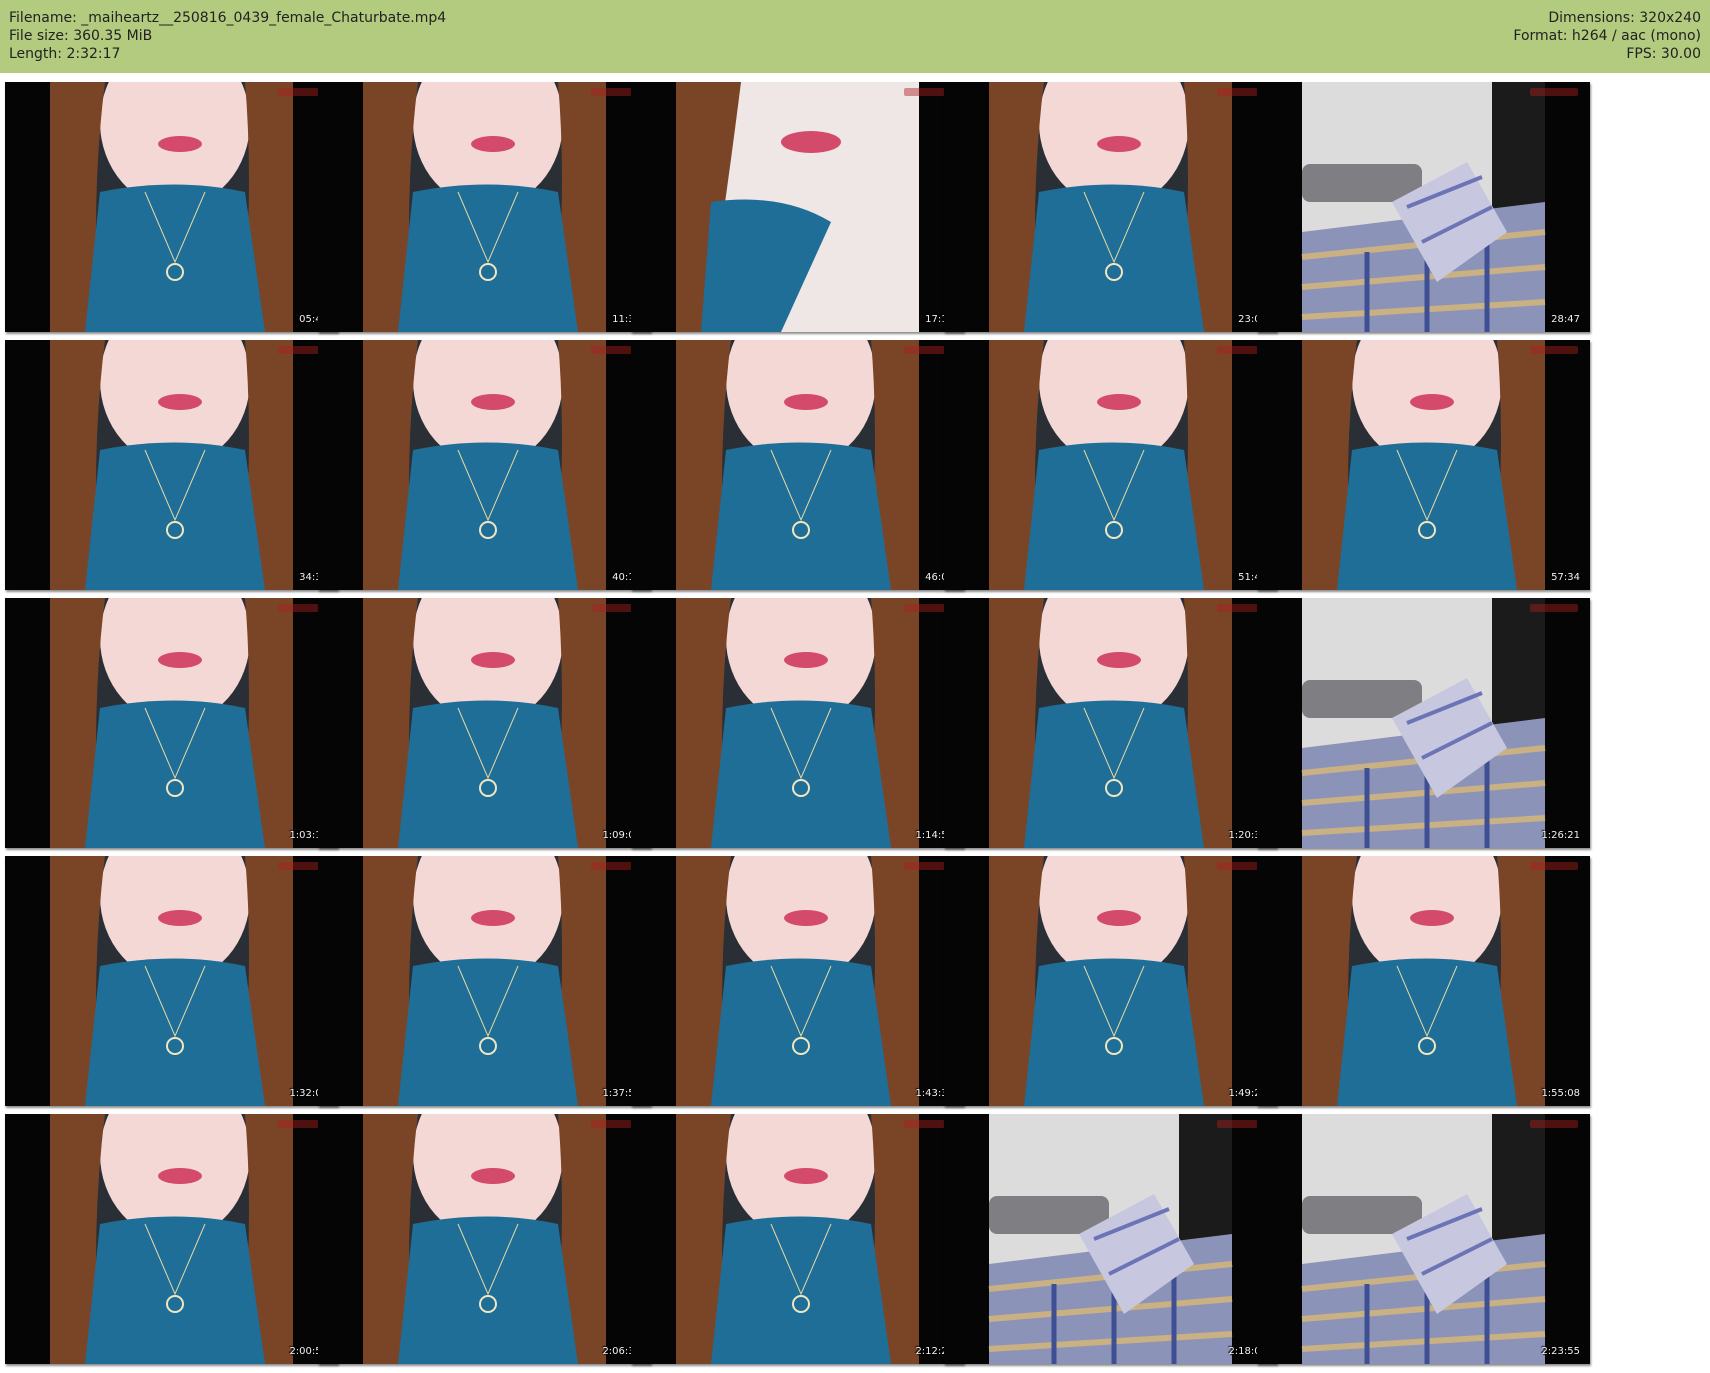 Image resolution: width=1710 pixels, height=1373 pixels. What do you see at coordinates (1565, 319) in the screenshot?
I see `timestamp-label: 28:47` at bounding box center [1565, 319].